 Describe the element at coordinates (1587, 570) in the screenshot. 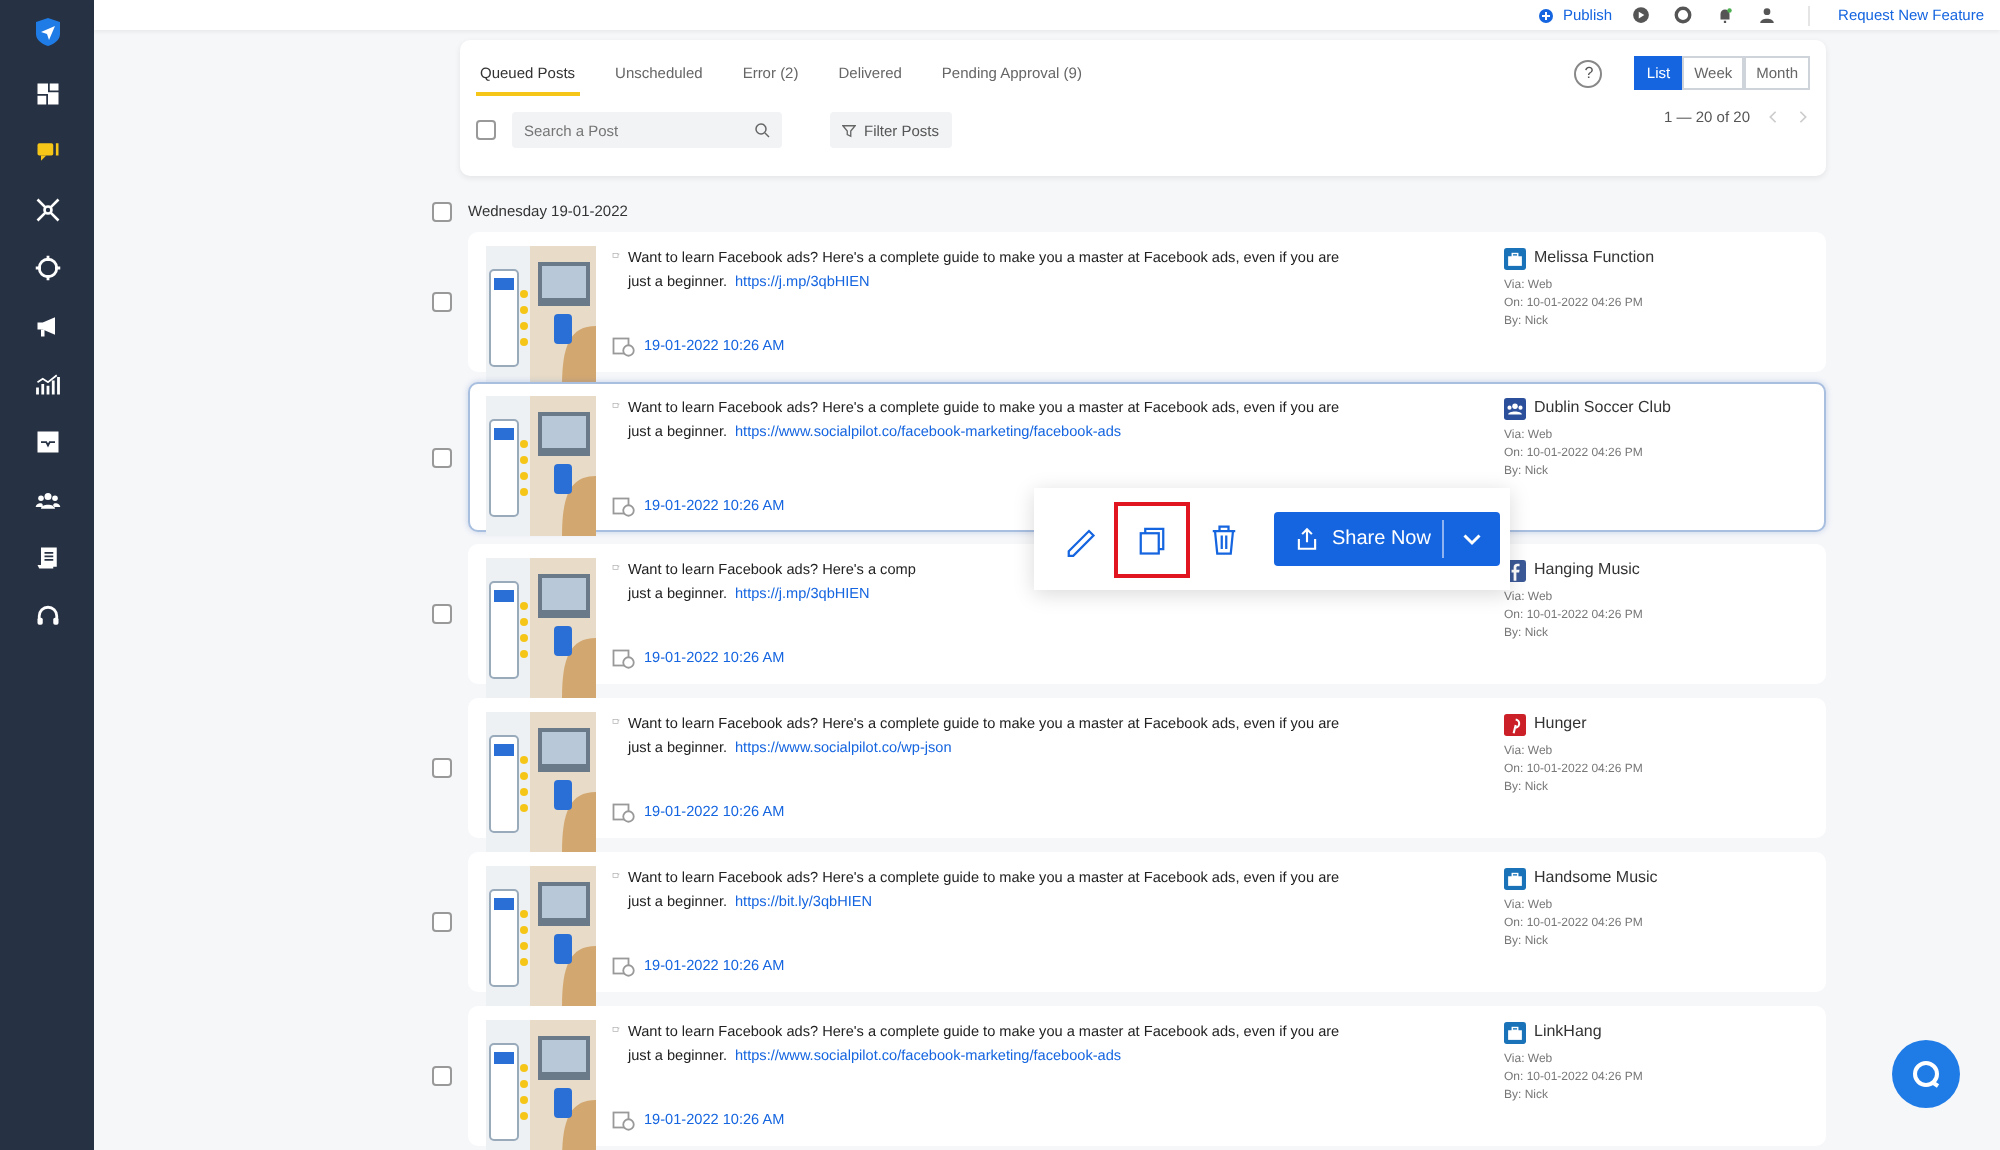

I see `account-name: Hanging Music` at that location.